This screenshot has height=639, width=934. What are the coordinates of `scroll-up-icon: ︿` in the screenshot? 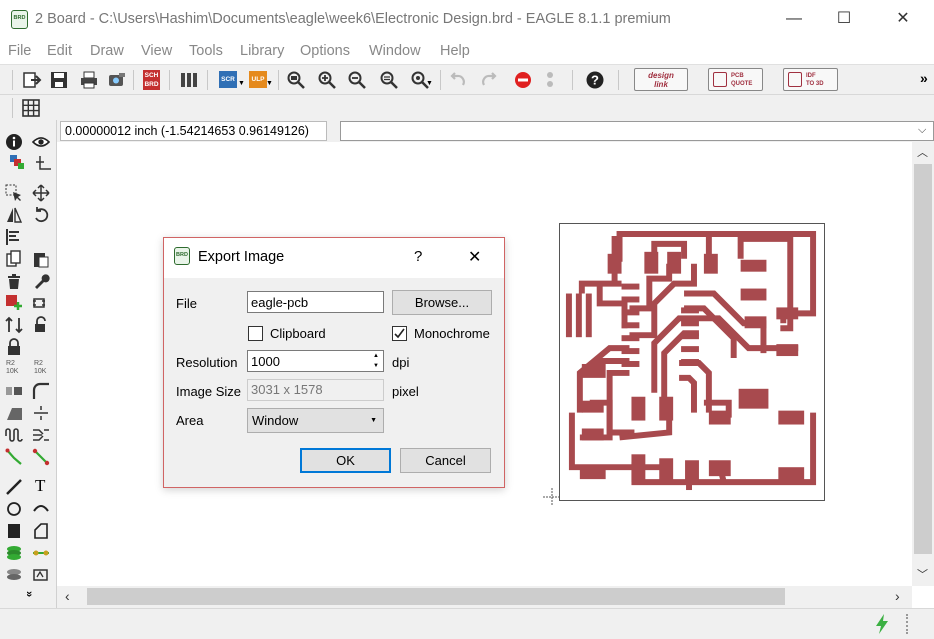 It's located at (922, 152).